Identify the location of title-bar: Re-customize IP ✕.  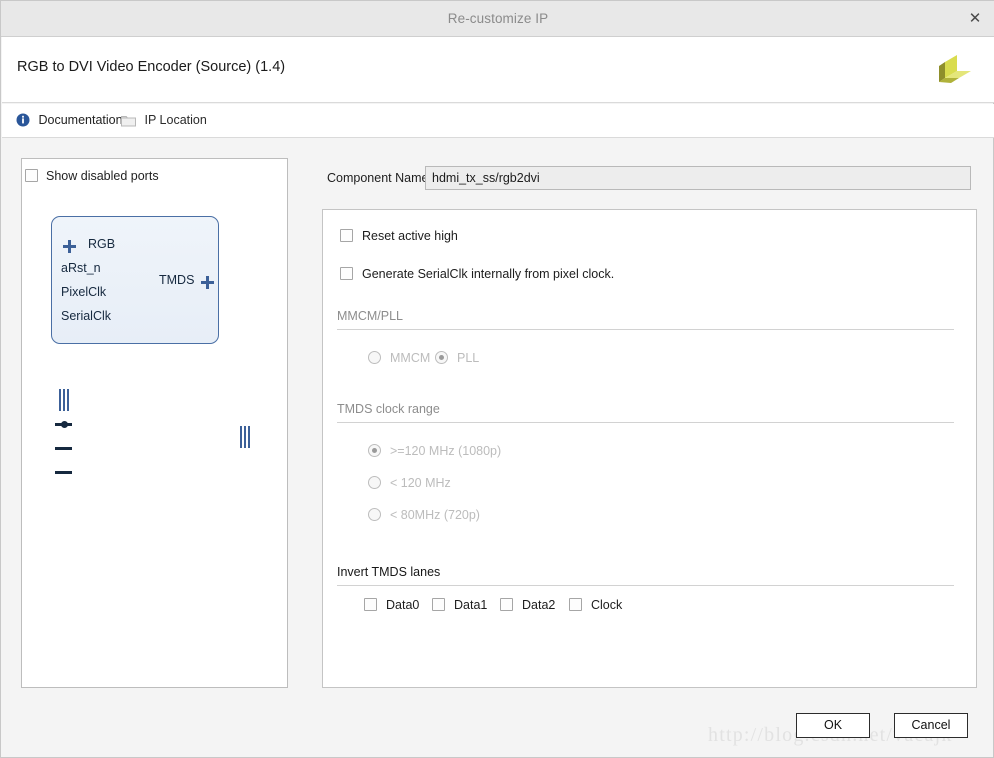
(497, 19).